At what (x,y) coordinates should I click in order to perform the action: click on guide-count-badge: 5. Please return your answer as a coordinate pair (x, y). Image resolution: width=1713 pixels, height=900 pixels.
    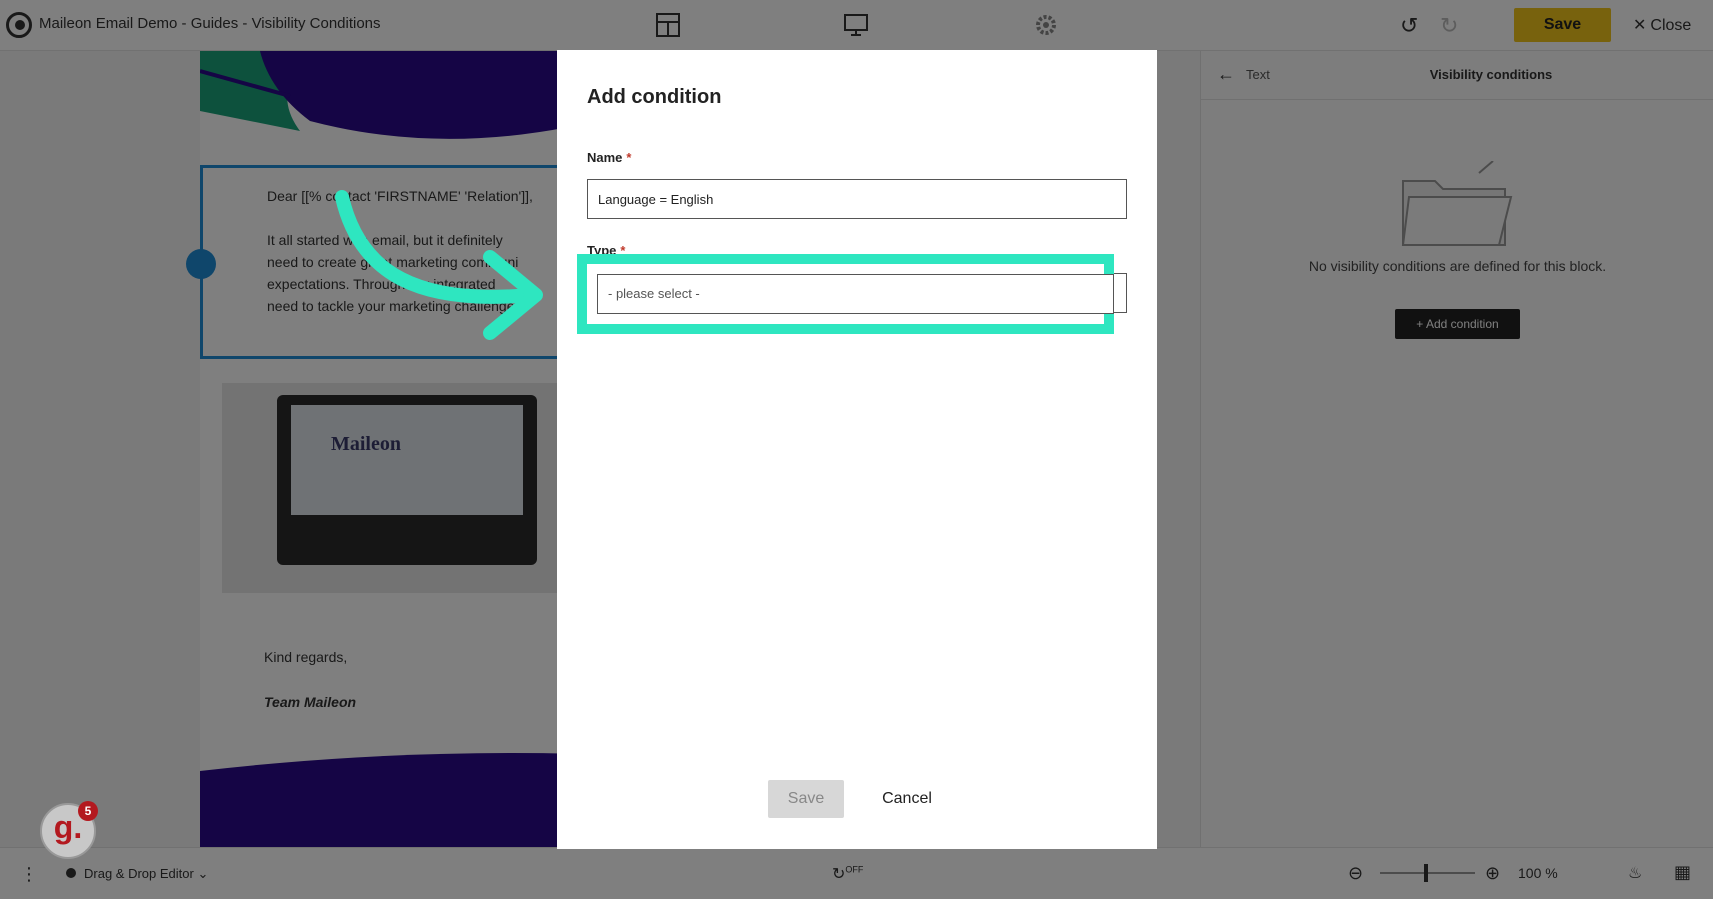
    Looking at the image, I should click on (88, 811).